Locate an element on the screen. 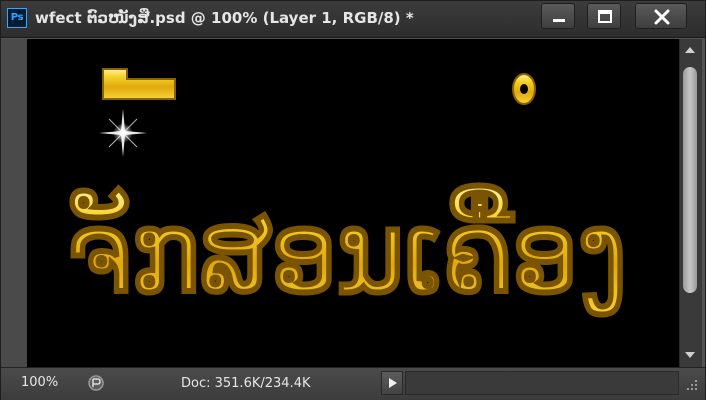 This screenshot has width=706, height=400. close-icon is located at coordinates (662, 17).